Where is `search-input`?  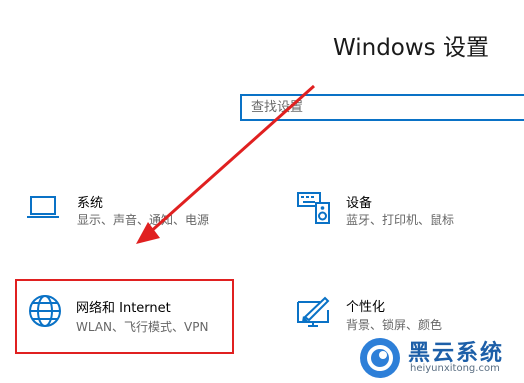 search-input is located at coordinates (383, 107).